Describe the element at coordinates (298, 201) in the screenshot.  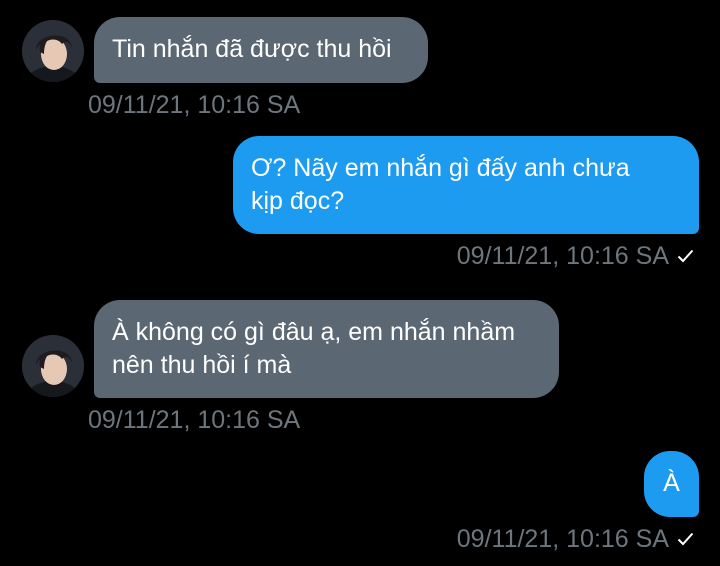
I see `message-text-line: kịp đọc?` at that location.